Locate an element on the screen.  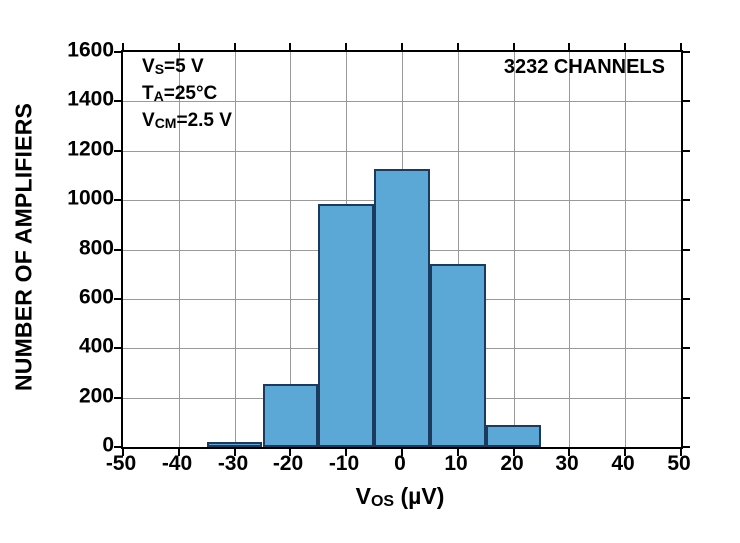
y-axis-tick-labels: 0 200 400 600 800 1000 1200 1400 1600 is located at coordinates (81, 248).